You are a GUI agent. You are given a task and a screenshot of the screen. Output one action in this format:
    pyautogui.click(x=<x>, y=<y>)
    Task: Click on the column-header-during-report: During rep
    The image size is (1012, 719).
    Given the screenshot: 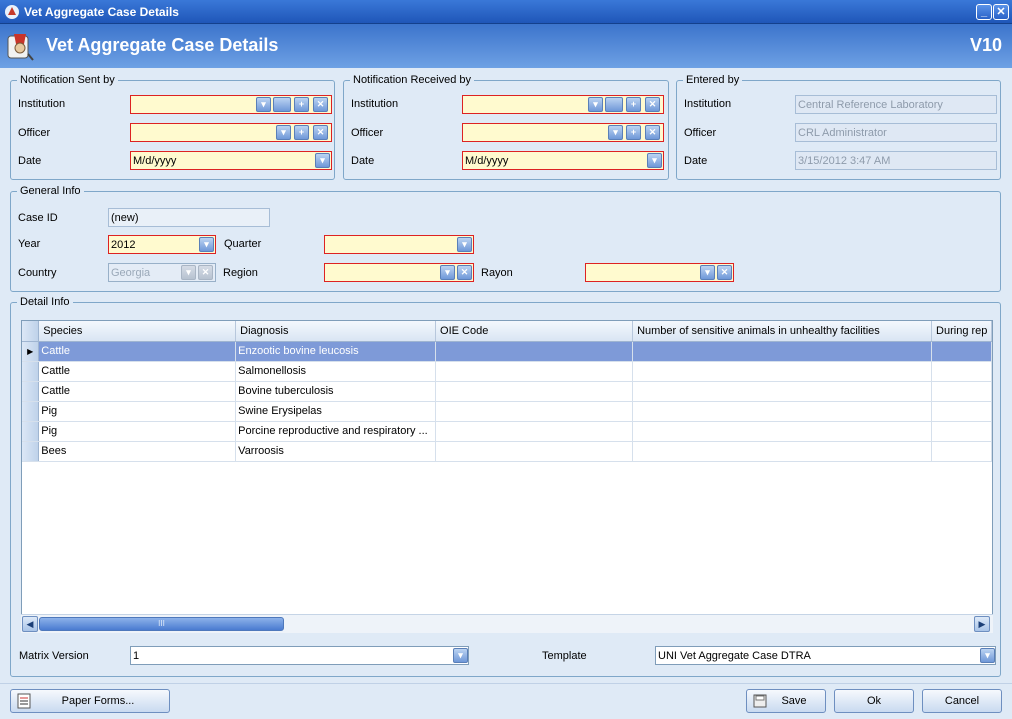 What is the action you would take?
    pyautogui.click(x=961, y=331)
    